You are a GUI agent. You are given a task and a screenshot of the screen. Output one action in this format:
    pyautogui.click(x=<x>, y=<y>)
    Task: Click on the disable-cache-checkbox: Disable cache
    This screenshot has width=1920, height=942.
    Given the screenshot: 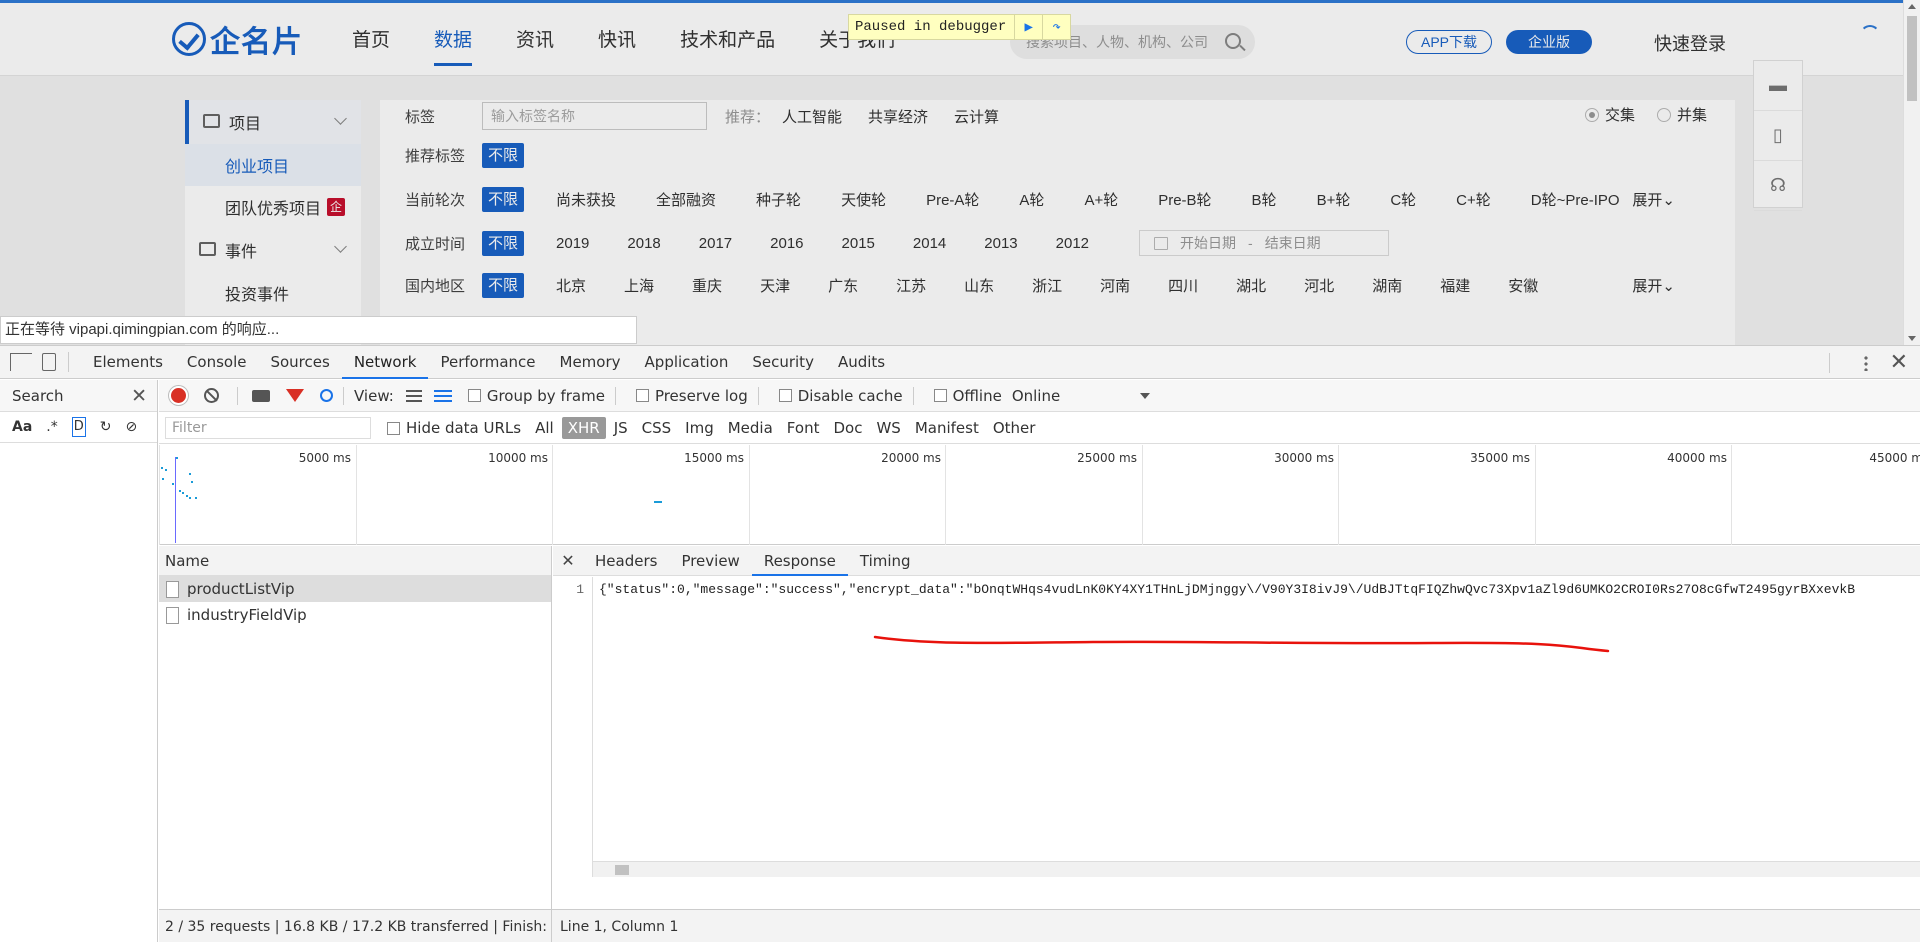 What is the action you would take?
    pyautogui.click(x=840, y=396)
    